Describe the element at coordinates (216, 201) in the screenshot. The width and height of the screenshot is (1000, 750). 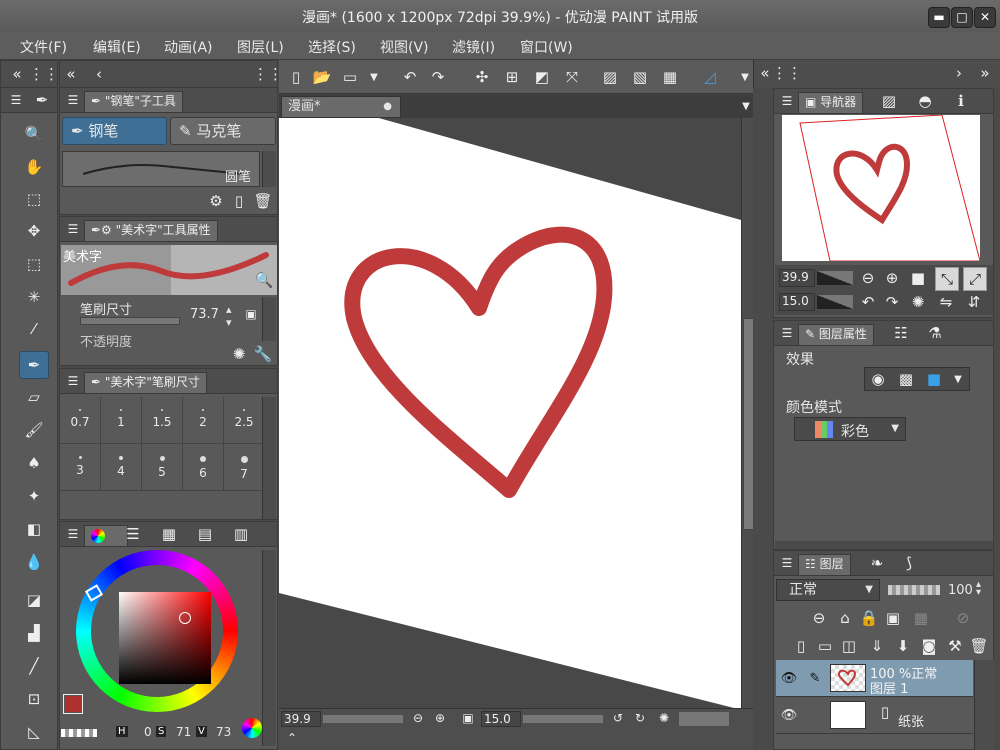
I see `settings-icon: ⚙` at that location.